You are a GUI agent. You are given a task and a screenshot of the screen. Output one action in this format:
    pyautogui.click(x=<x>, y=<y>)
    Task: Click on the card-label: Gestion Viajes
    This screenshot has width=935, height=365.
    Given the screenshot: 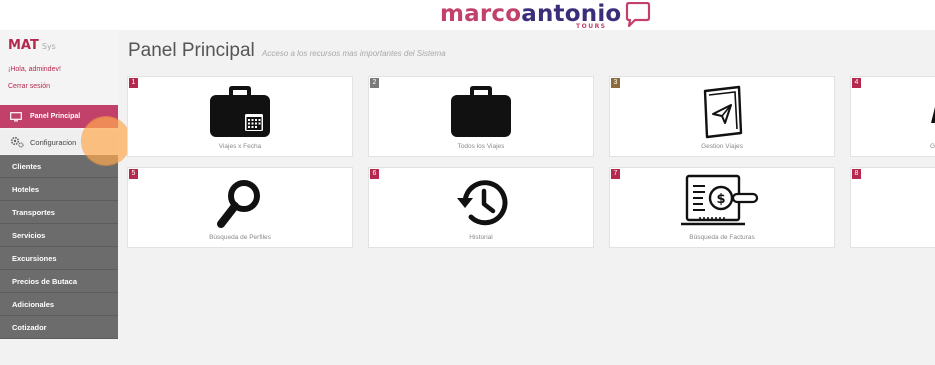 What is the action you would take?
    pyautogui.click(x=722, y=146)
    